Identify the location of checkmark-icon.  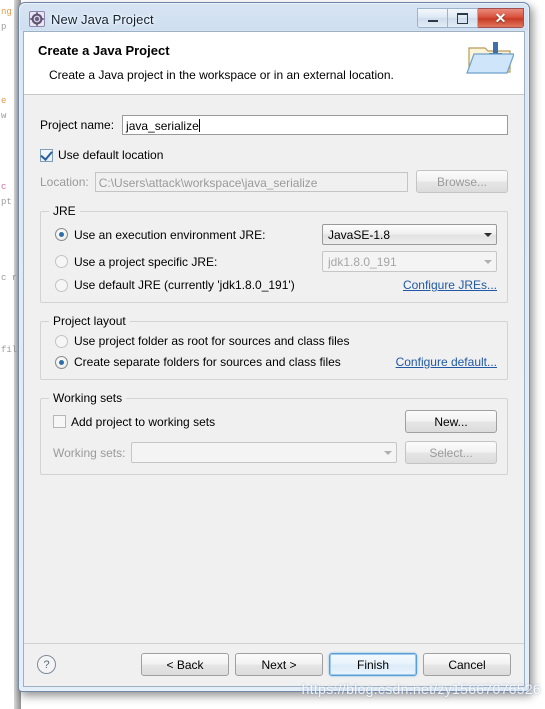
(46, 154).